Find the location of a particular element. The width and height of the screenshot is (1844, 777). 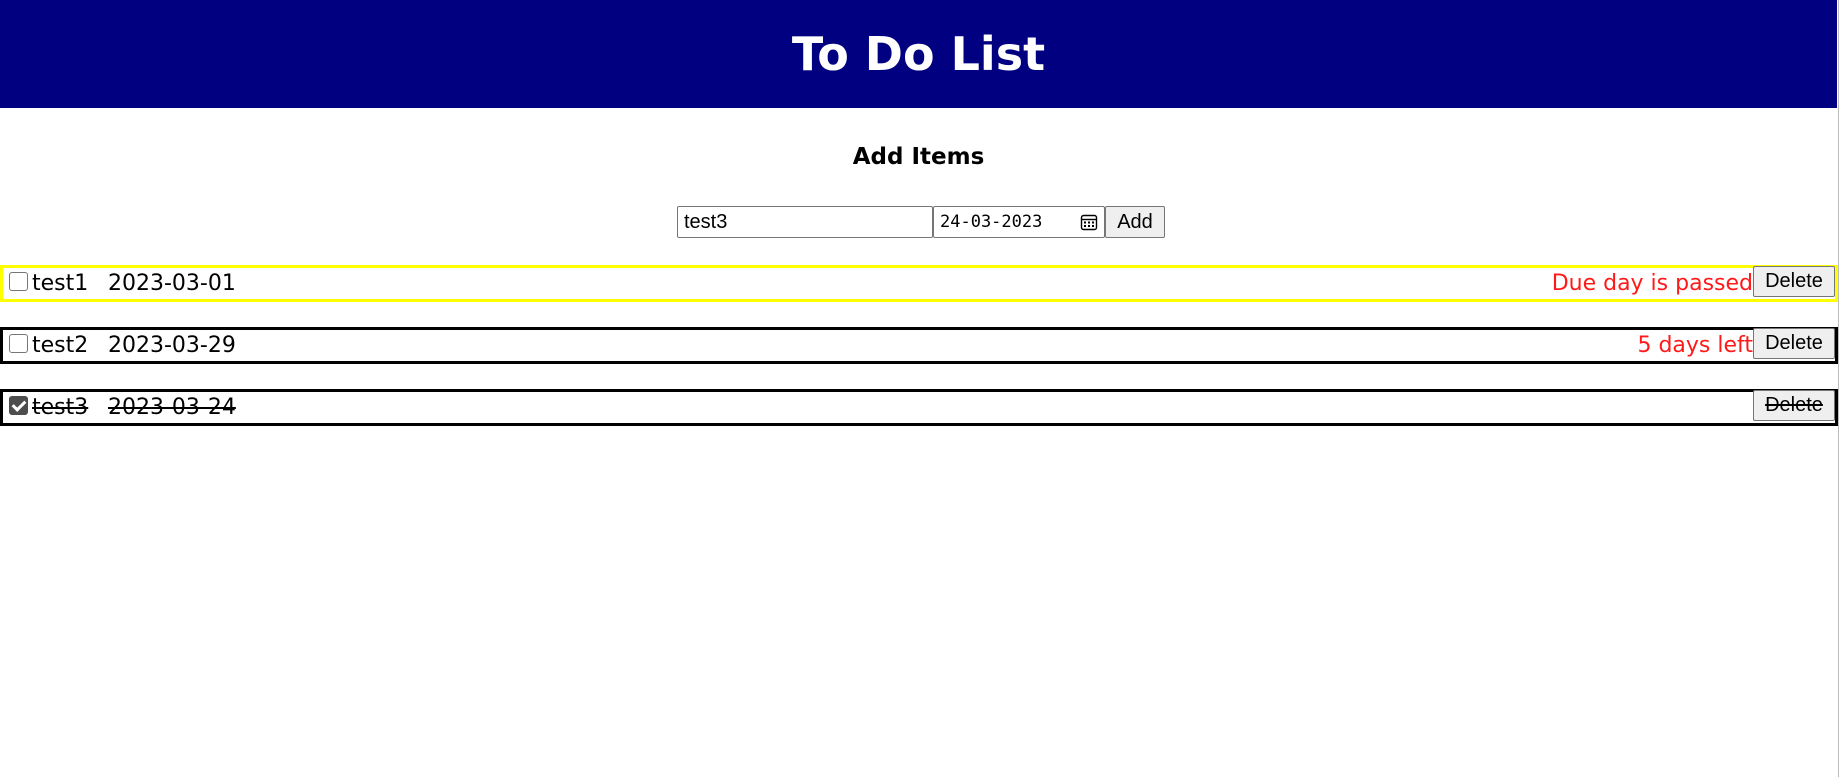

todo-date: 2023-03-01 is located at coordinates (172, 283).